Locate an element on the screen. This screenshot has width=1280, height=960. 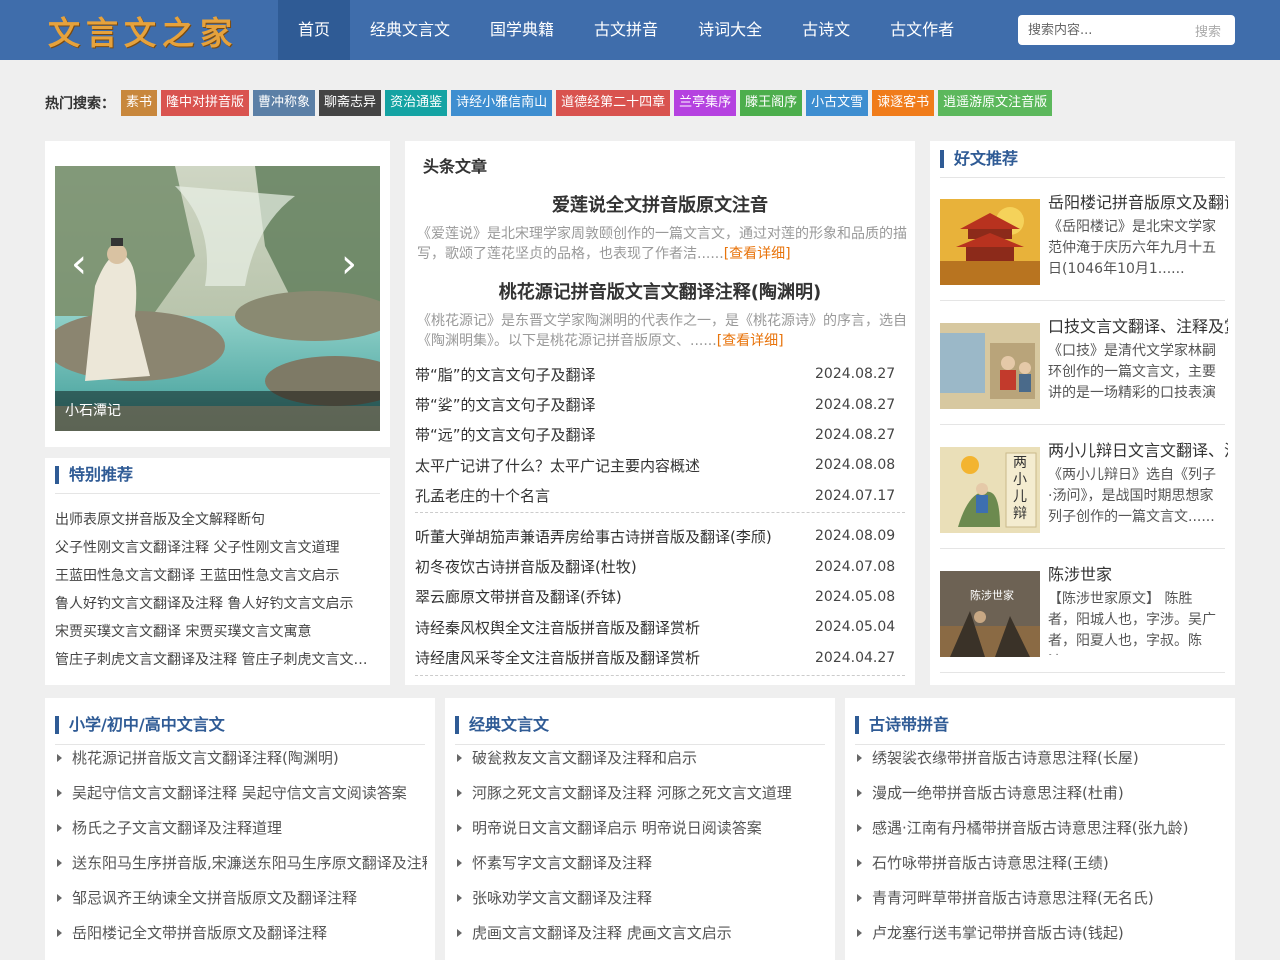
list-item: 河豚之死文言文翻译及注释 河豚之死文言文道理 is located at coordinates (641, 800).